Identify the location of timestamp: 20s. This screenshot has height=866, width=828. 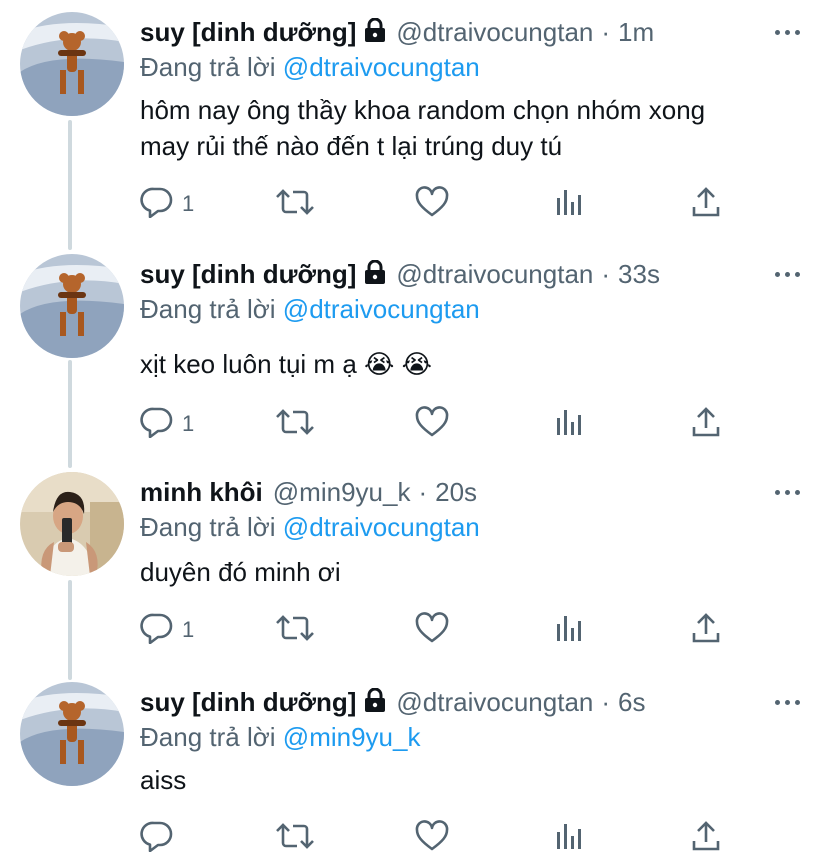
(456, 492).